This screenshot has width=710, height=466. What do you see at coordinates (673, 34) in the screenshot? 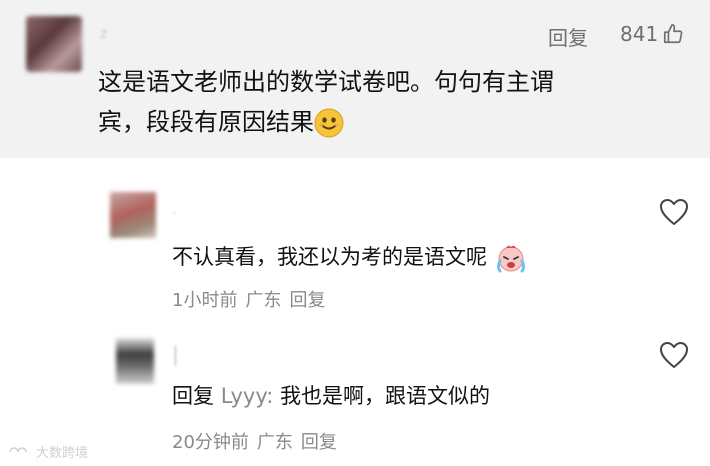
I see `thumbs-up-icon` at bounding box center [673, 34].